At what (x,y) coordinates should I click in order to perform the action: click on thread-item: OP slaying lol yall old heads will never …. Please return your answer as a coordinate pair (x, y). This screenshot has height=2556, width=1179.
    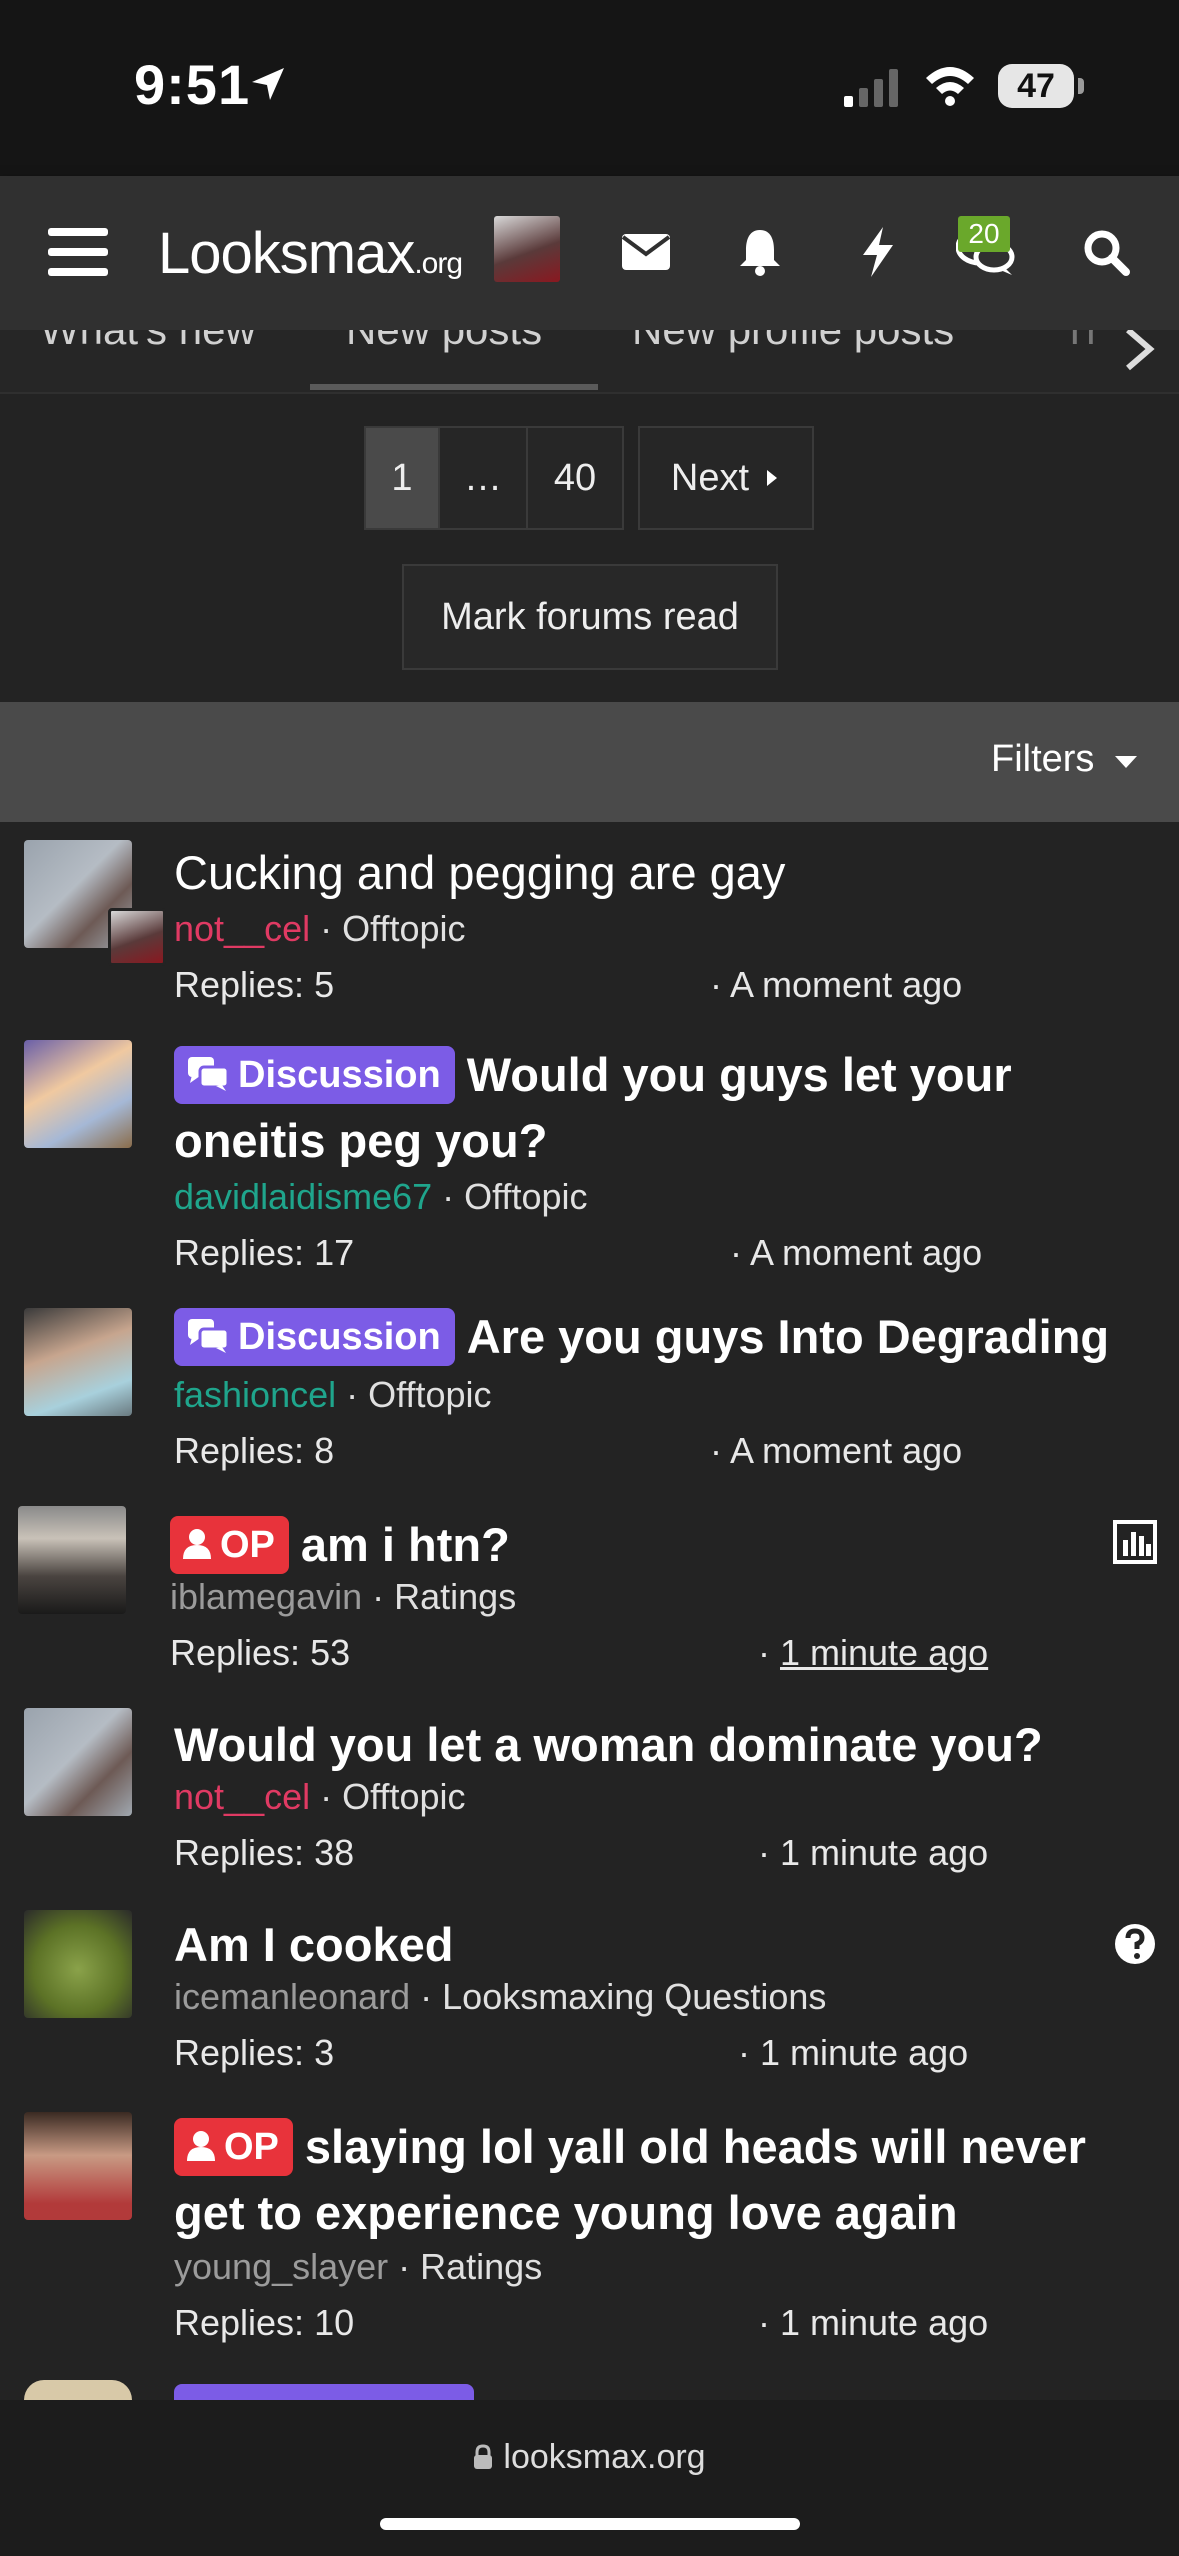
    Looking at the image, I should click on (589, 2232).